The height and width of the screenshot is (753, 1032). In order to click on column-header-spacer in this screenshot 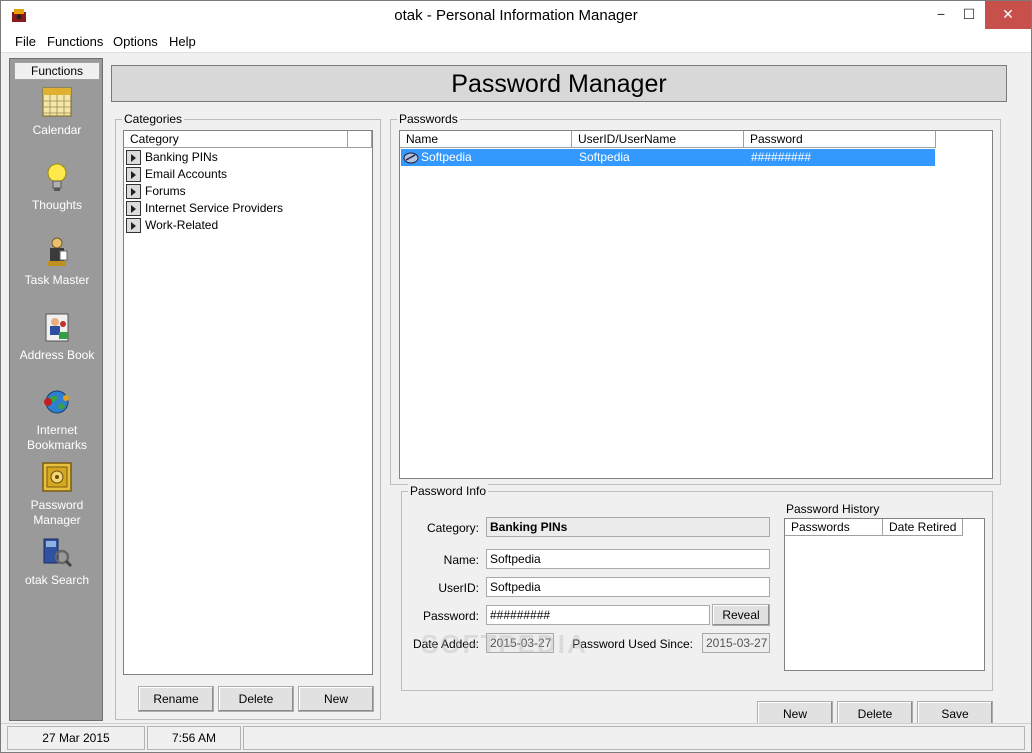, I will do `click(360, 139)`.